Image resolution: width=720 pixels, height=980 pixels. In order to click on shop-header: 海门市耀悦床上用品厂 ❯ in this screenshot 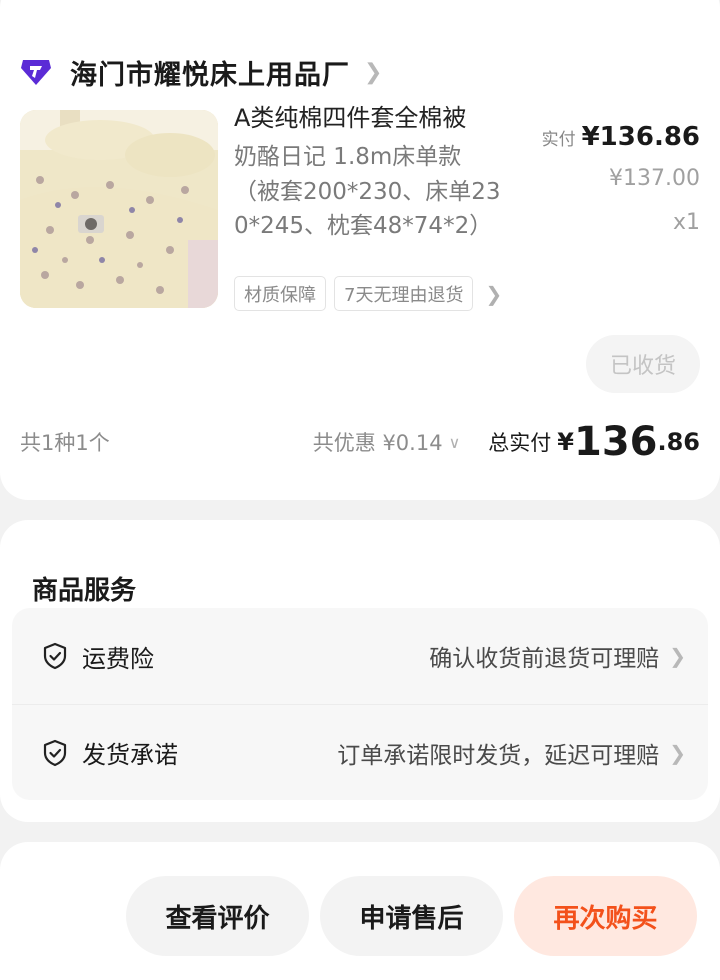, I will do `click(201, 72)`.